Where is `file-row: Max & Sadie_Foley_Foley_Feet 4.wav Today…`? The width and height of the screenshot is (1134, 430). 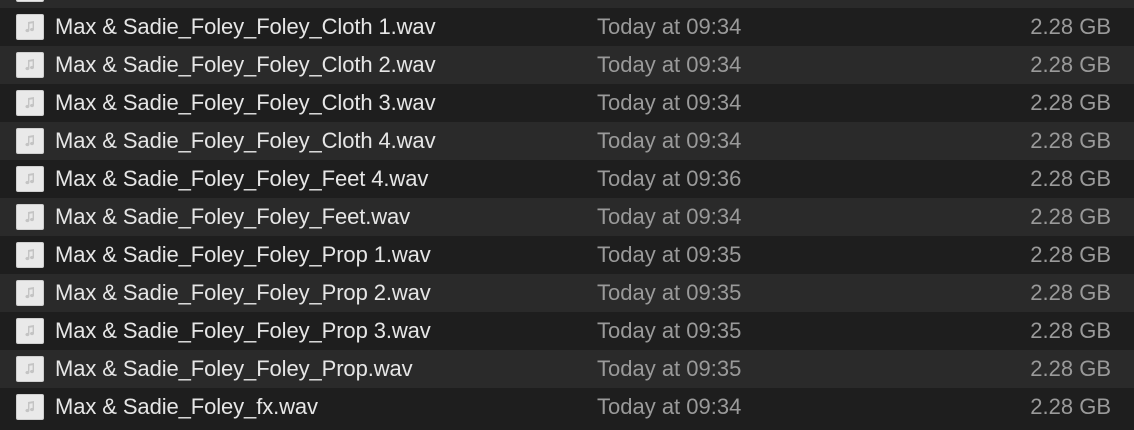
file-row: Max & Sadie_Foley_Foley_Feet 4.wav Today… is located at coordinates (567, 179).